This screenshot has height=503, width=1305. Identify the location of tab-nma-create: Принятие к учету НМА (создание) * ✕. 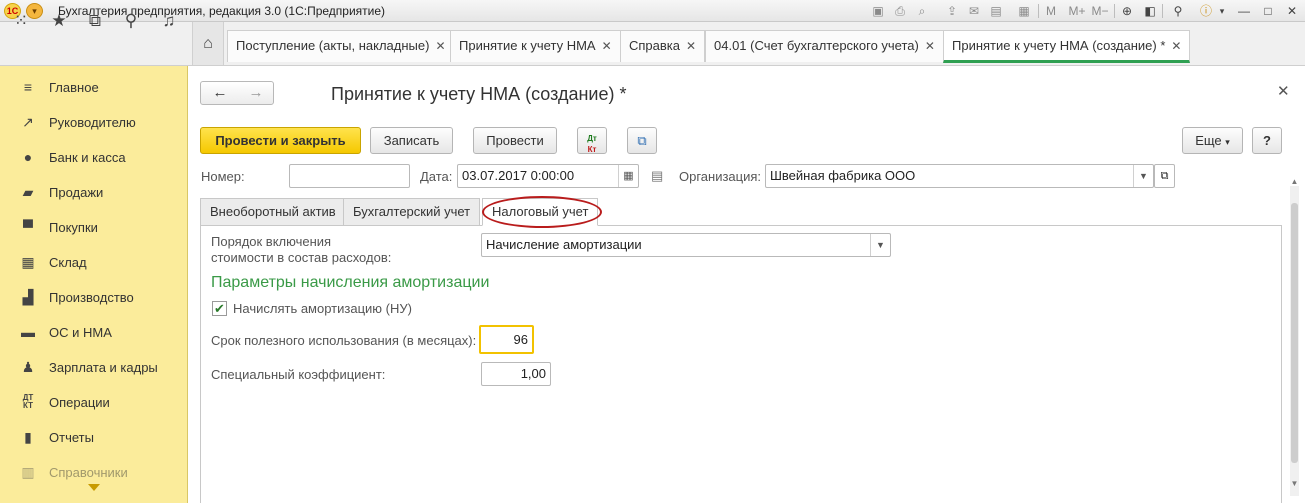
(1067, 46).